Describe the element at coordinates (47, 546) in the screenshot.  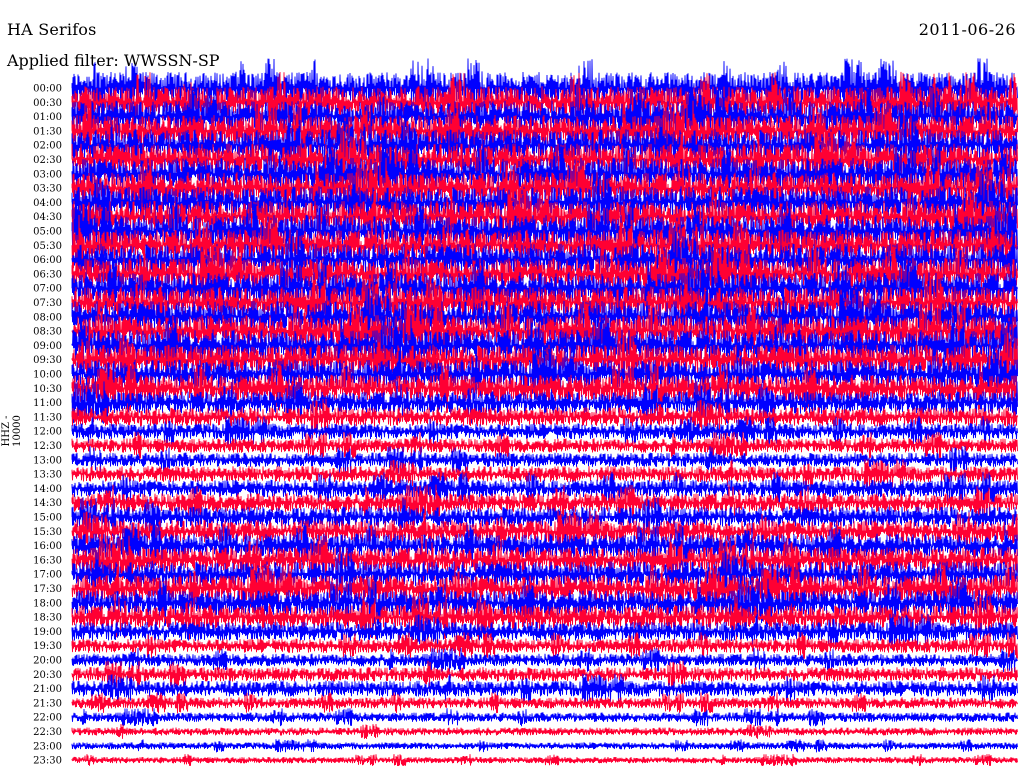
I see `time-tick-label: 16:00` at that location.